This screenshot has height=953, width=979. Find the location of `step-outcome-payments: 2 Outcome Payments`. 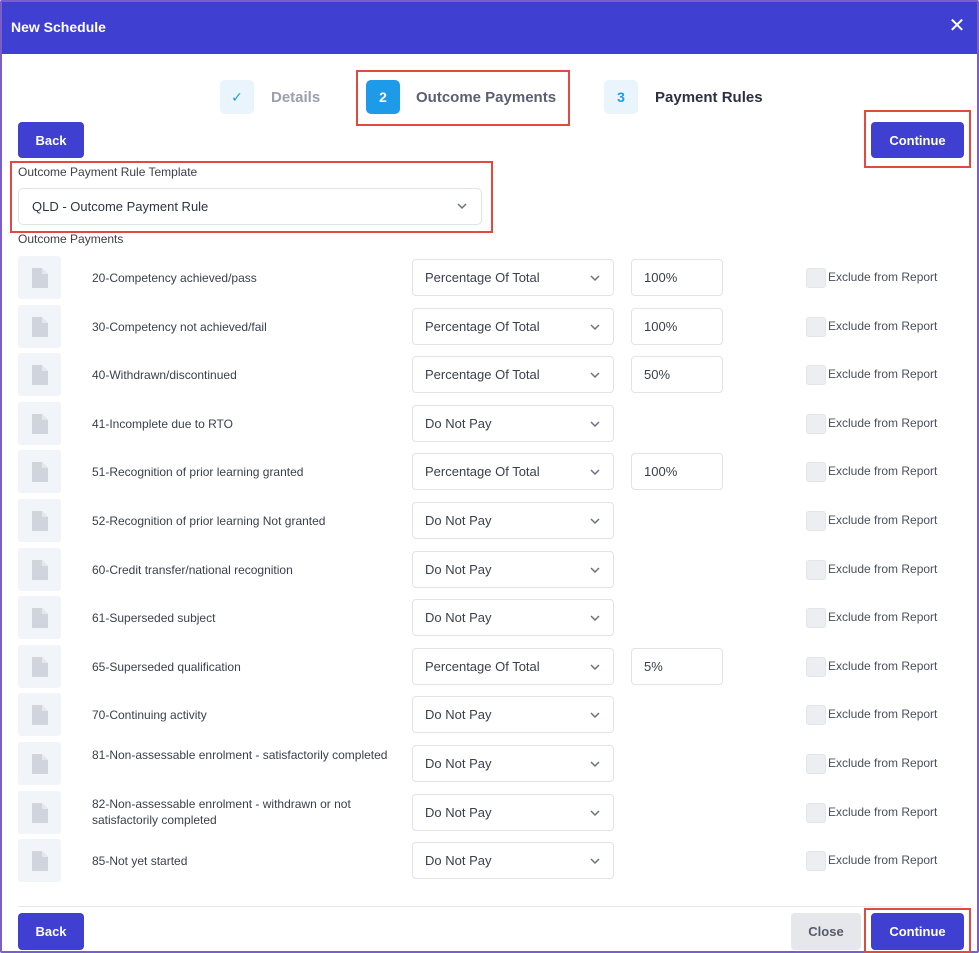

step-outcome-payments: 2 Outcome Payments is located at coordinates (461, 97).